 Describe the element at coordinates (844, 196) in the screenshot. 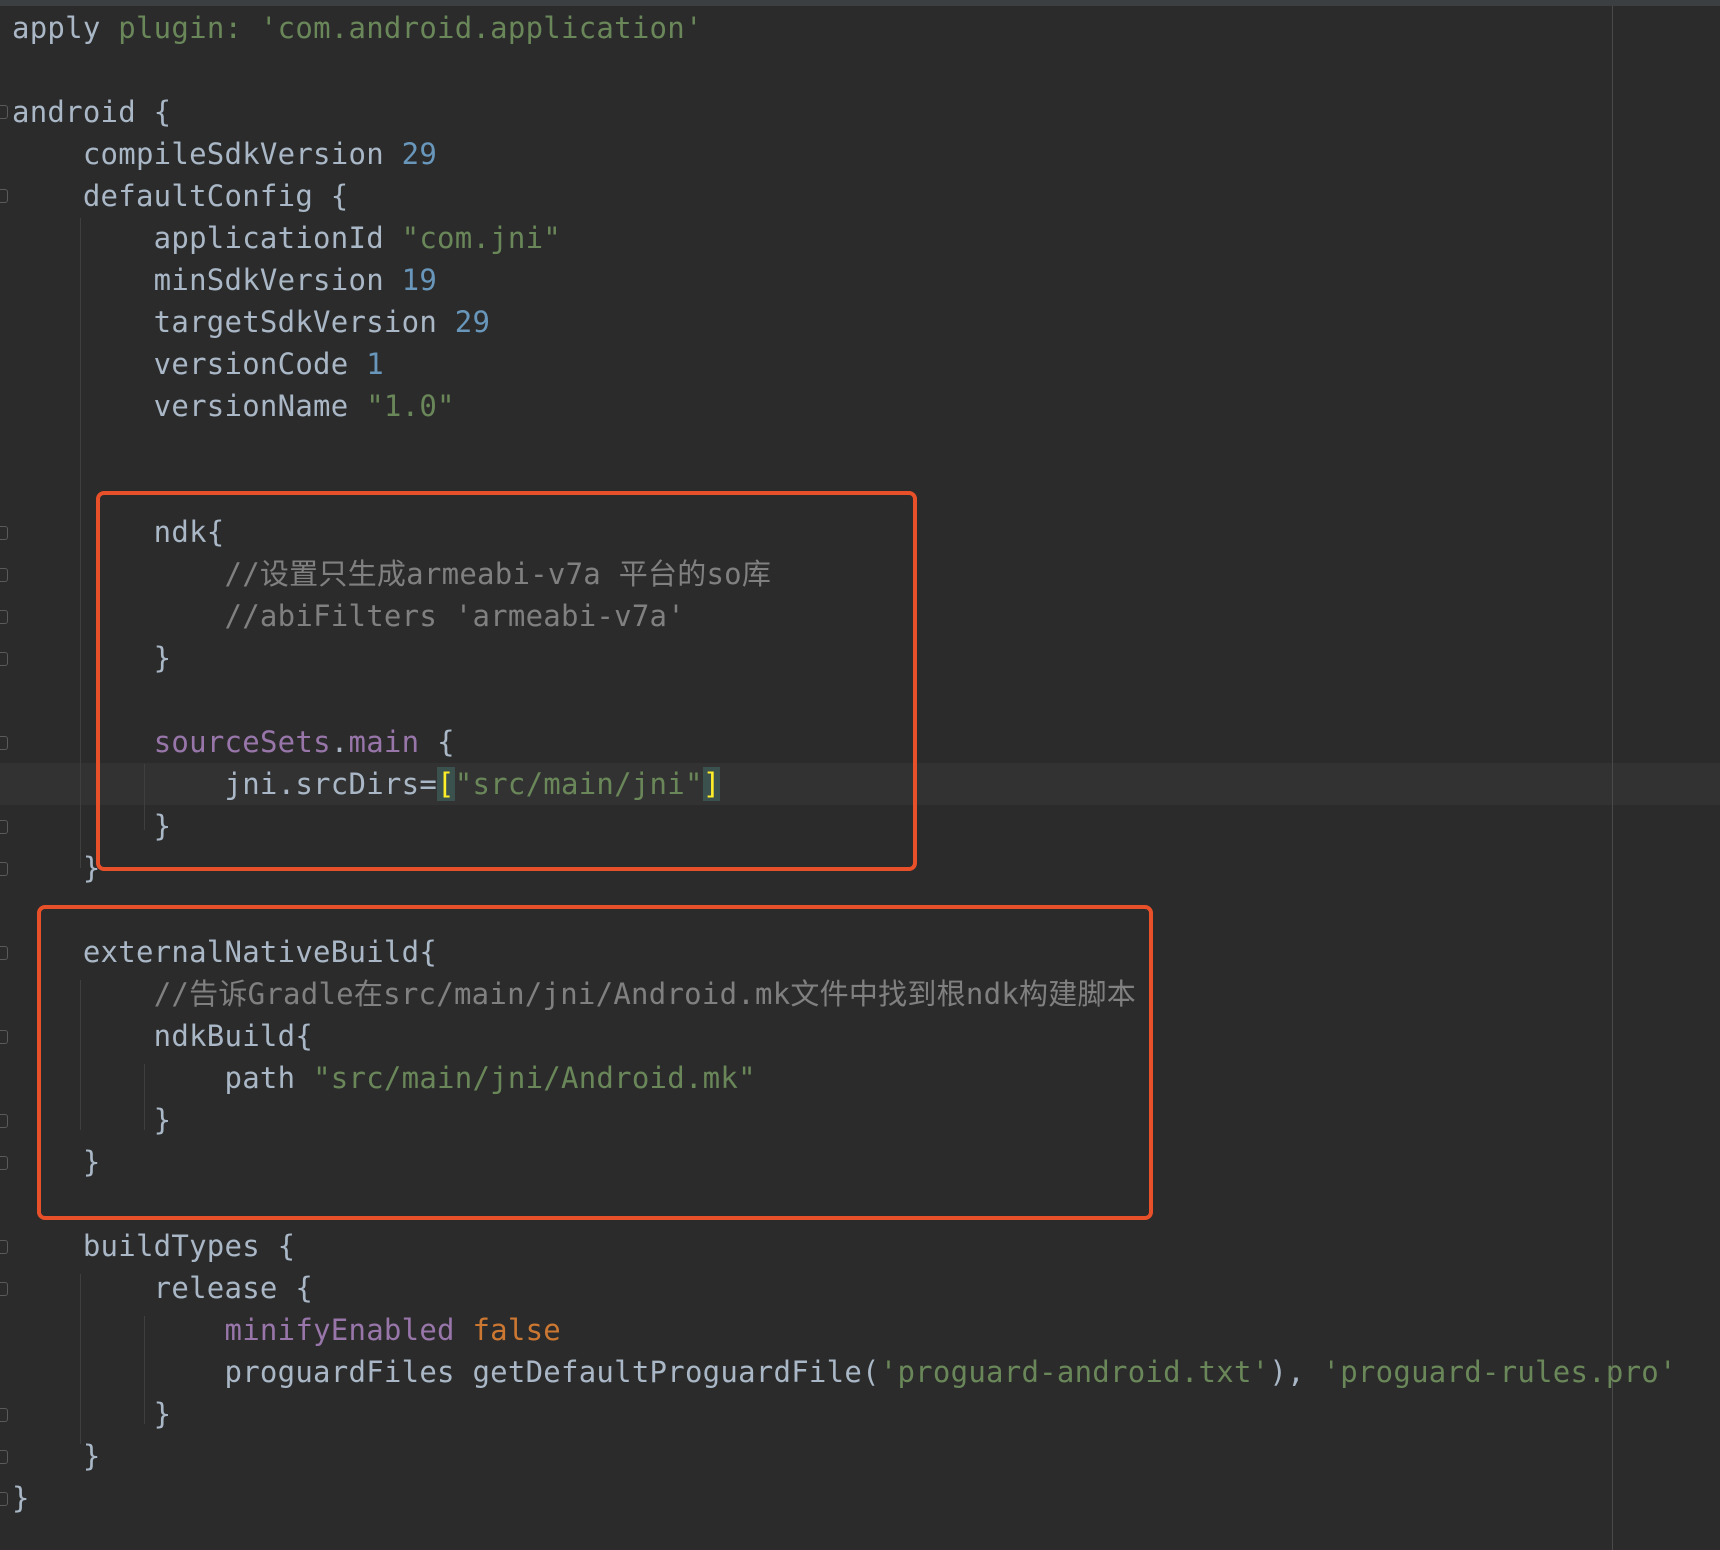

I see `code-line-5: defaultConfig {` at that location.